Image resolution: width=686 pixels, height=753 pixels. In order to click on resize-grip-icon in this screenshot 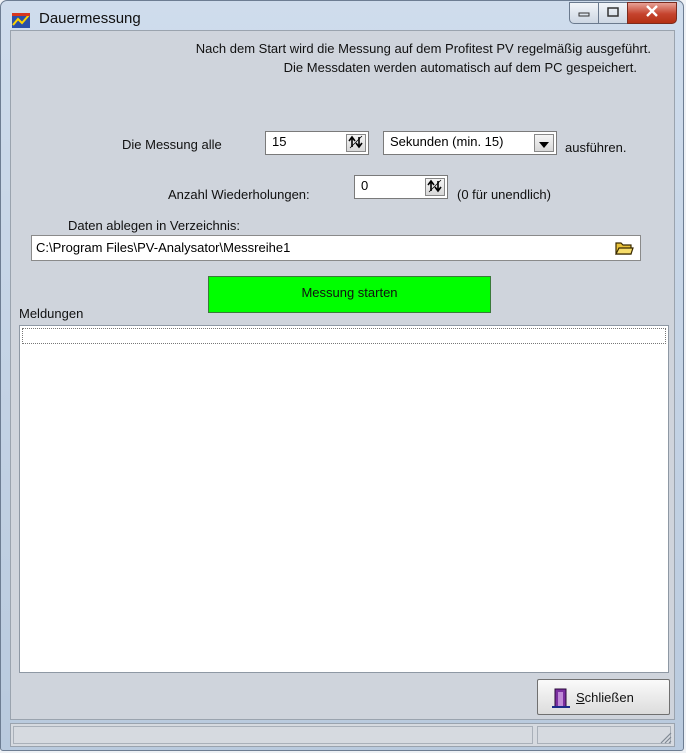, I will do `click(665, 737)`.